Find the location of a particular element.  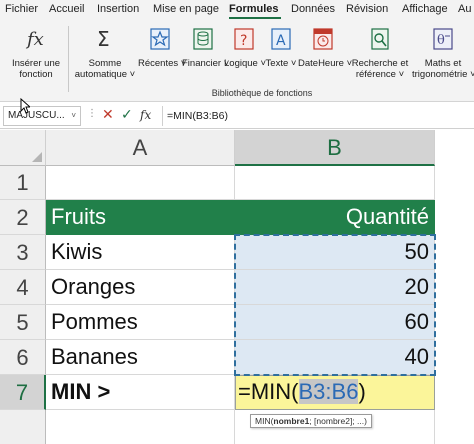

text-functions-button: A Texte ˅ is located at coordinates (281, 47).